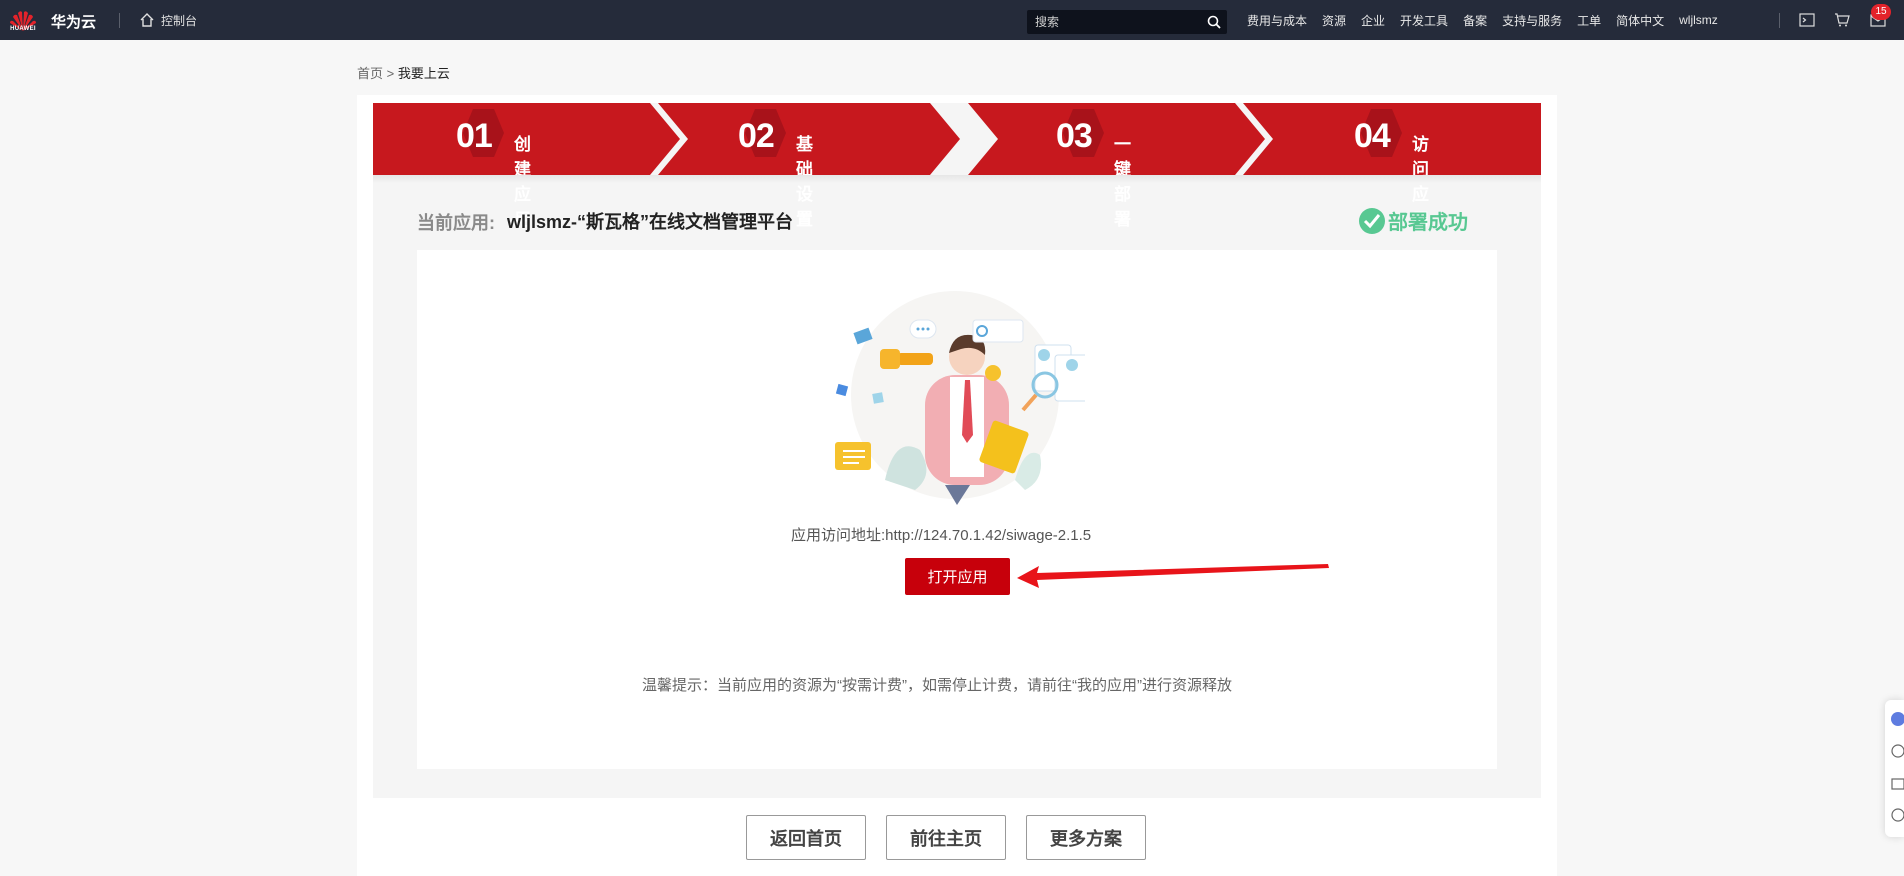 Image resolution: width=1904 pixels, height=876 pixels. I want to click on breadcrumb: 首页 > 我要上云, so click(403, 72).